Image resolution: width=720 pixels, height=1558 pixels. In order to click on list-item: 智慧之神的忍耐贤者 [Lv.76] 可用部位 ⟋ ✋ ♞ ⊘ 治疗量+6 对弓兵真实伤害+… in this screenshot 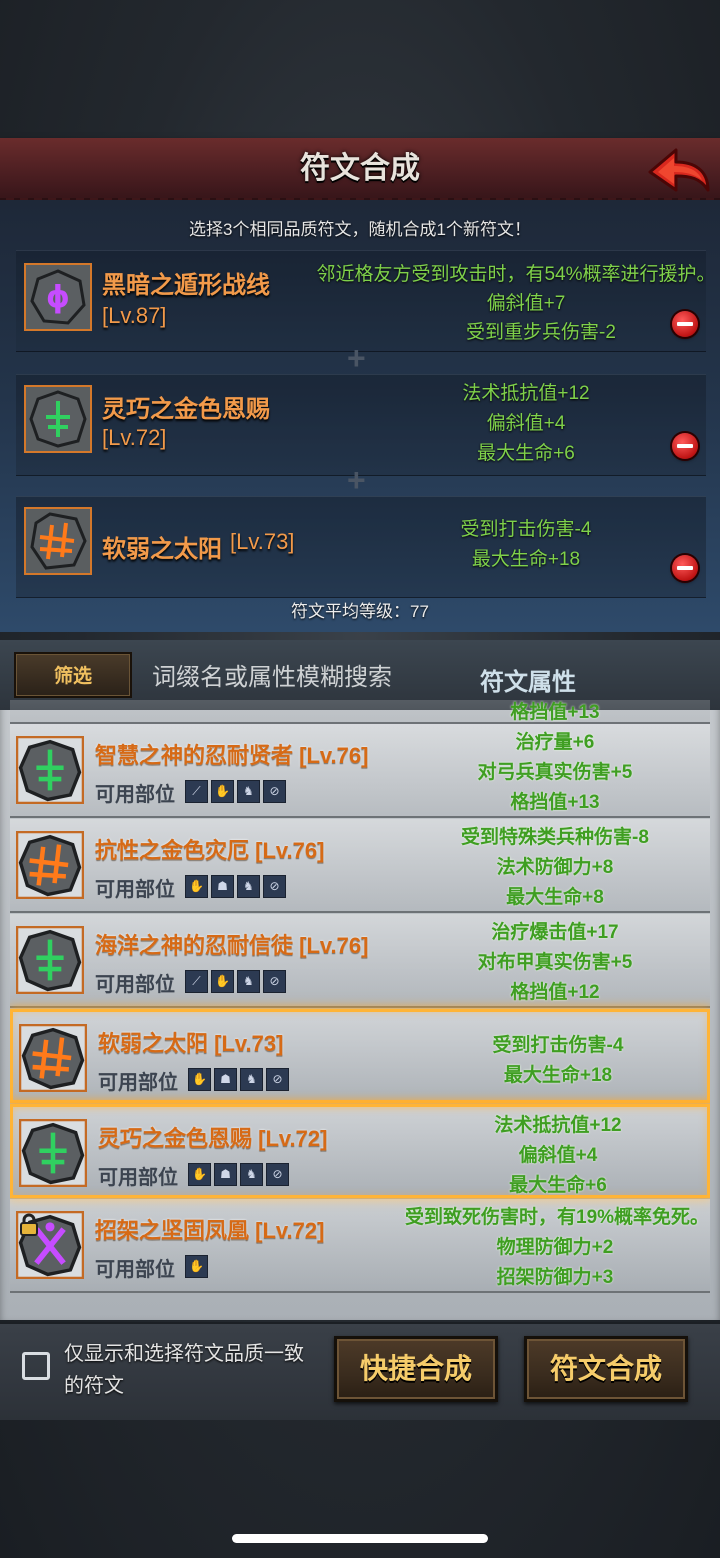, I will do `click(360, 771)`.